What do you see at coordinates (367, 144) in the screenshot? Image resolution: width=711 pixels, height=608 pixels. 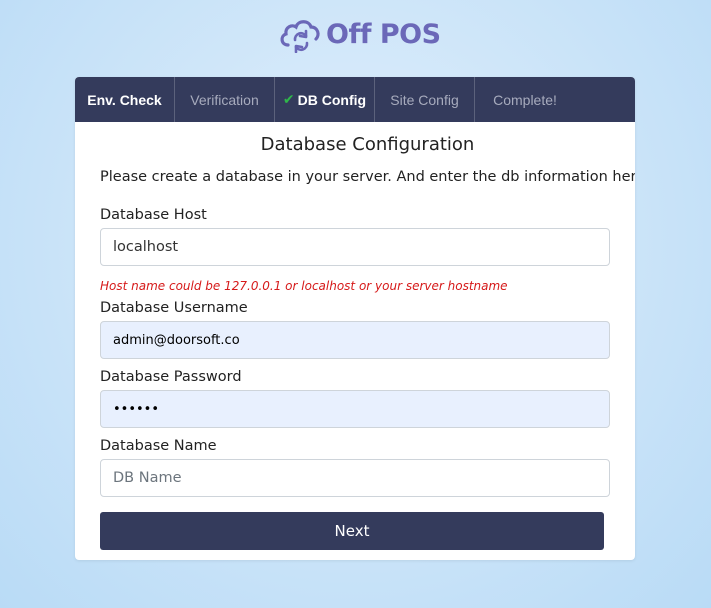 I see `page-title: Database Configuration` at bounding box center [367, 144].